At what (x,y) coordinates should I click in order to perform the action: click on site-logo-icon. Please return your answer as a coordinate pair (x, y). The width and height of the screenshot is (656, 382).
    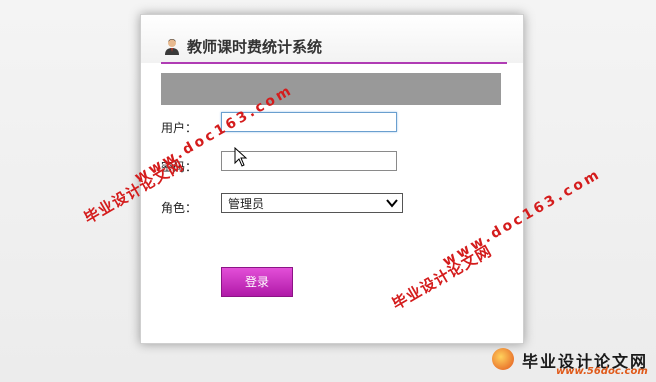
    Looking at the image, I should click on (503, 359).